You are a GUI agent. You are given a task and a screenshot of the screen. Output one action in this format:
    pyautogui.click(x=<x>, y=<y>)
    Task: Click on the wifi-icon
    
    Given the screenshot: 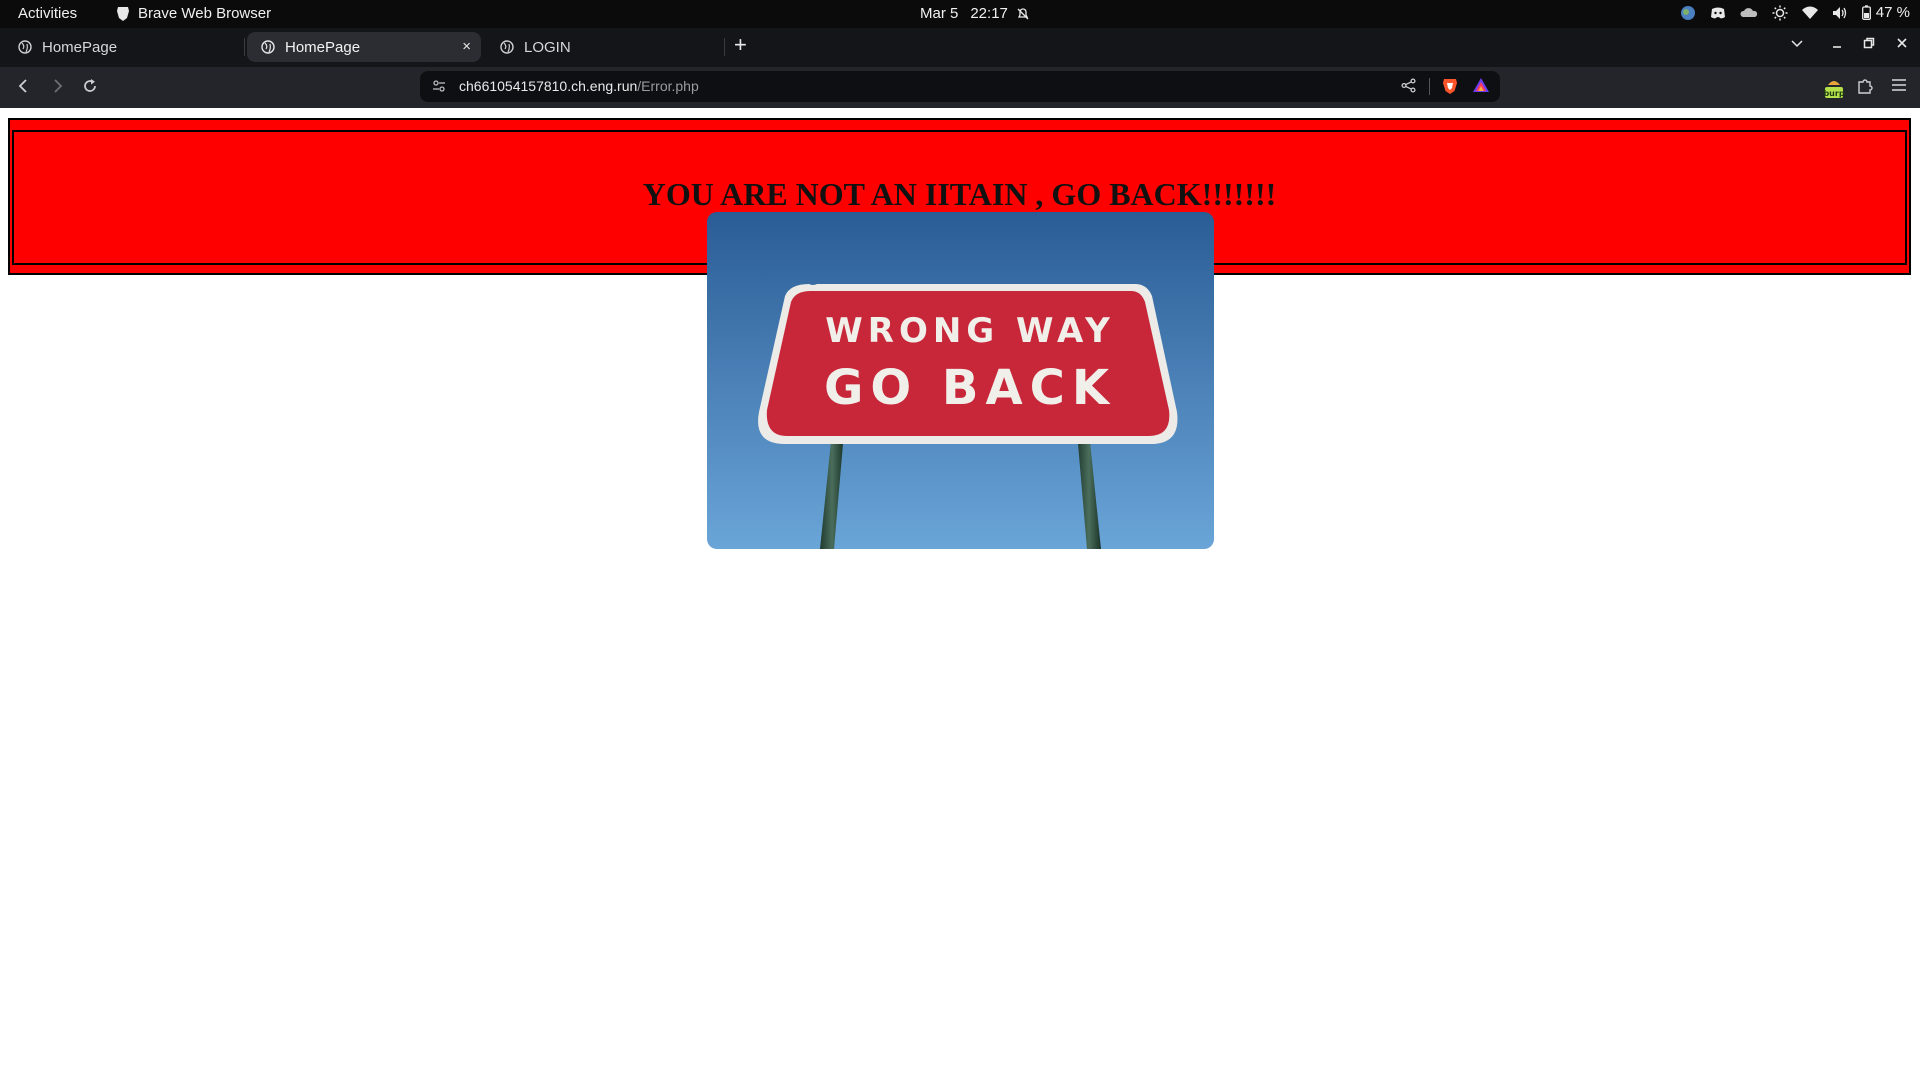 What is the action you would take?
    pyautogui.click(x=1809, y=13)
    